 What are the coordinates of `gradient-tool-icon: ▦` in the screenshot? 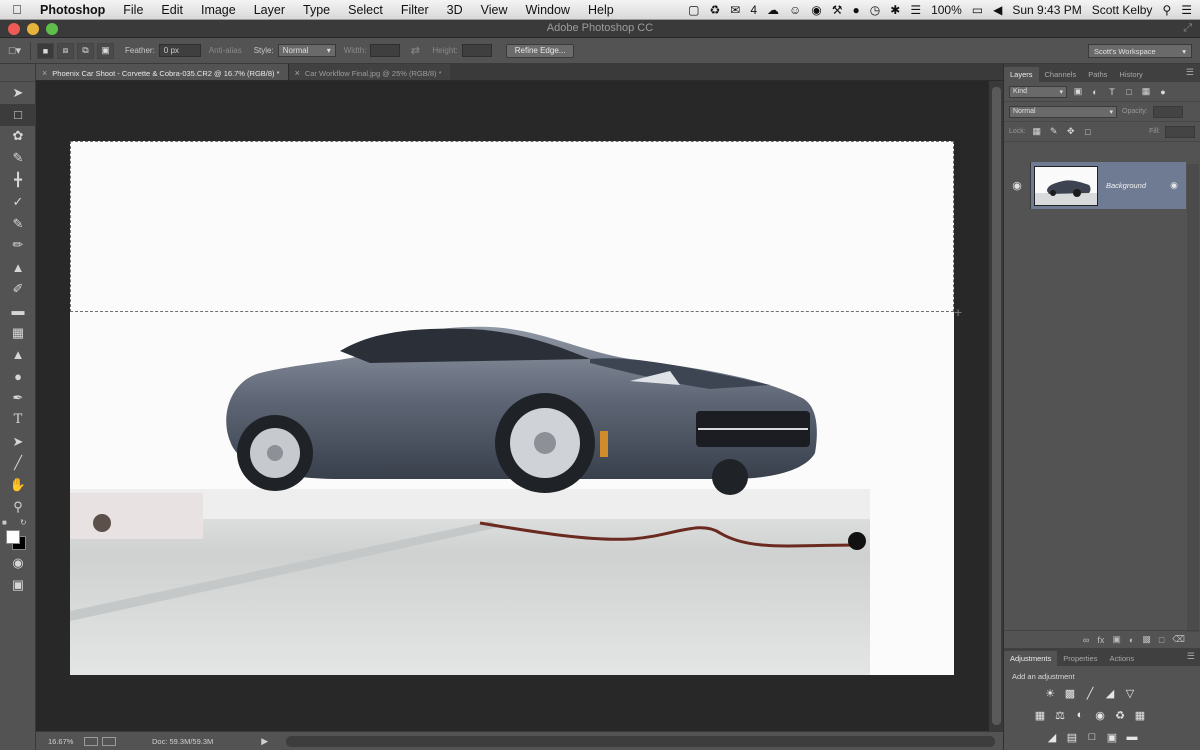 It's located at (18, 333).